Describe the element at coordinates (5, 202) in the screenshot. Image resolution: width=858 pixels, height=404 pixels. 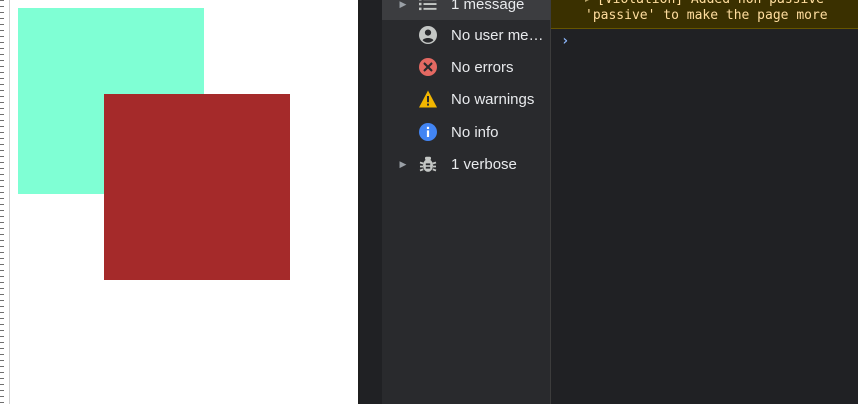
I see `vertical-ruler` at that location.